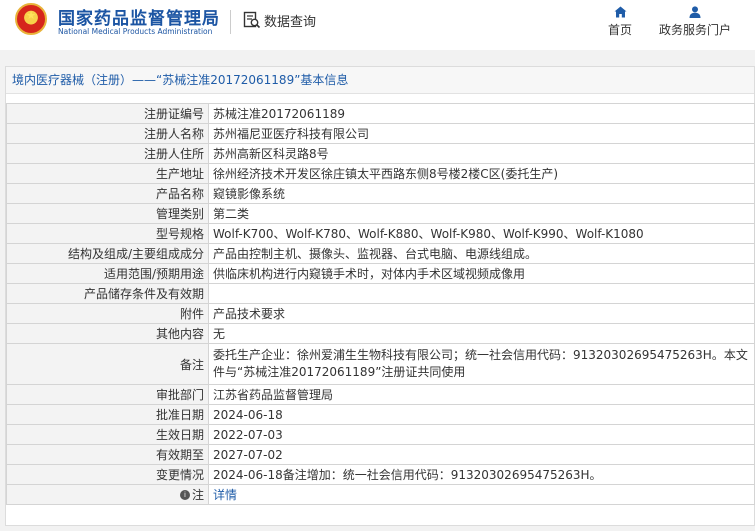 The height and width of the screenshot is (531, 755). I want to click on row-label: 产品储存条件及有效期, so click(107, 293).